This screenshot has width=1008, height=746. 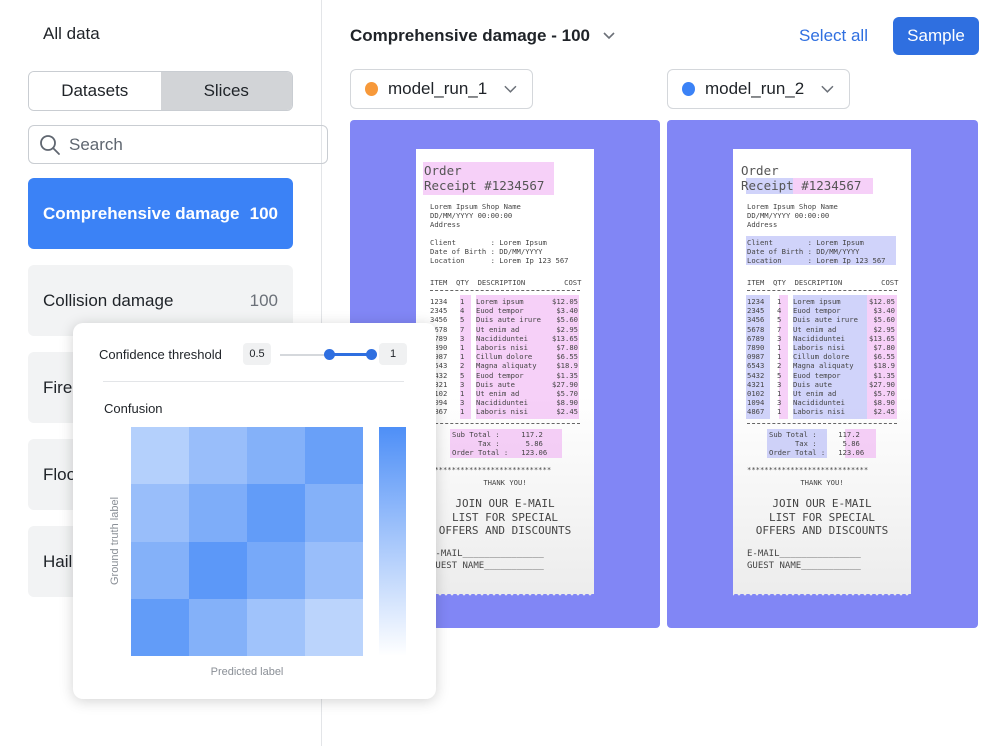 What do you see at coordinates (133, 408) in the screenshot?
I see `confusion-label: Confusion` at bounding box center [133, 408].